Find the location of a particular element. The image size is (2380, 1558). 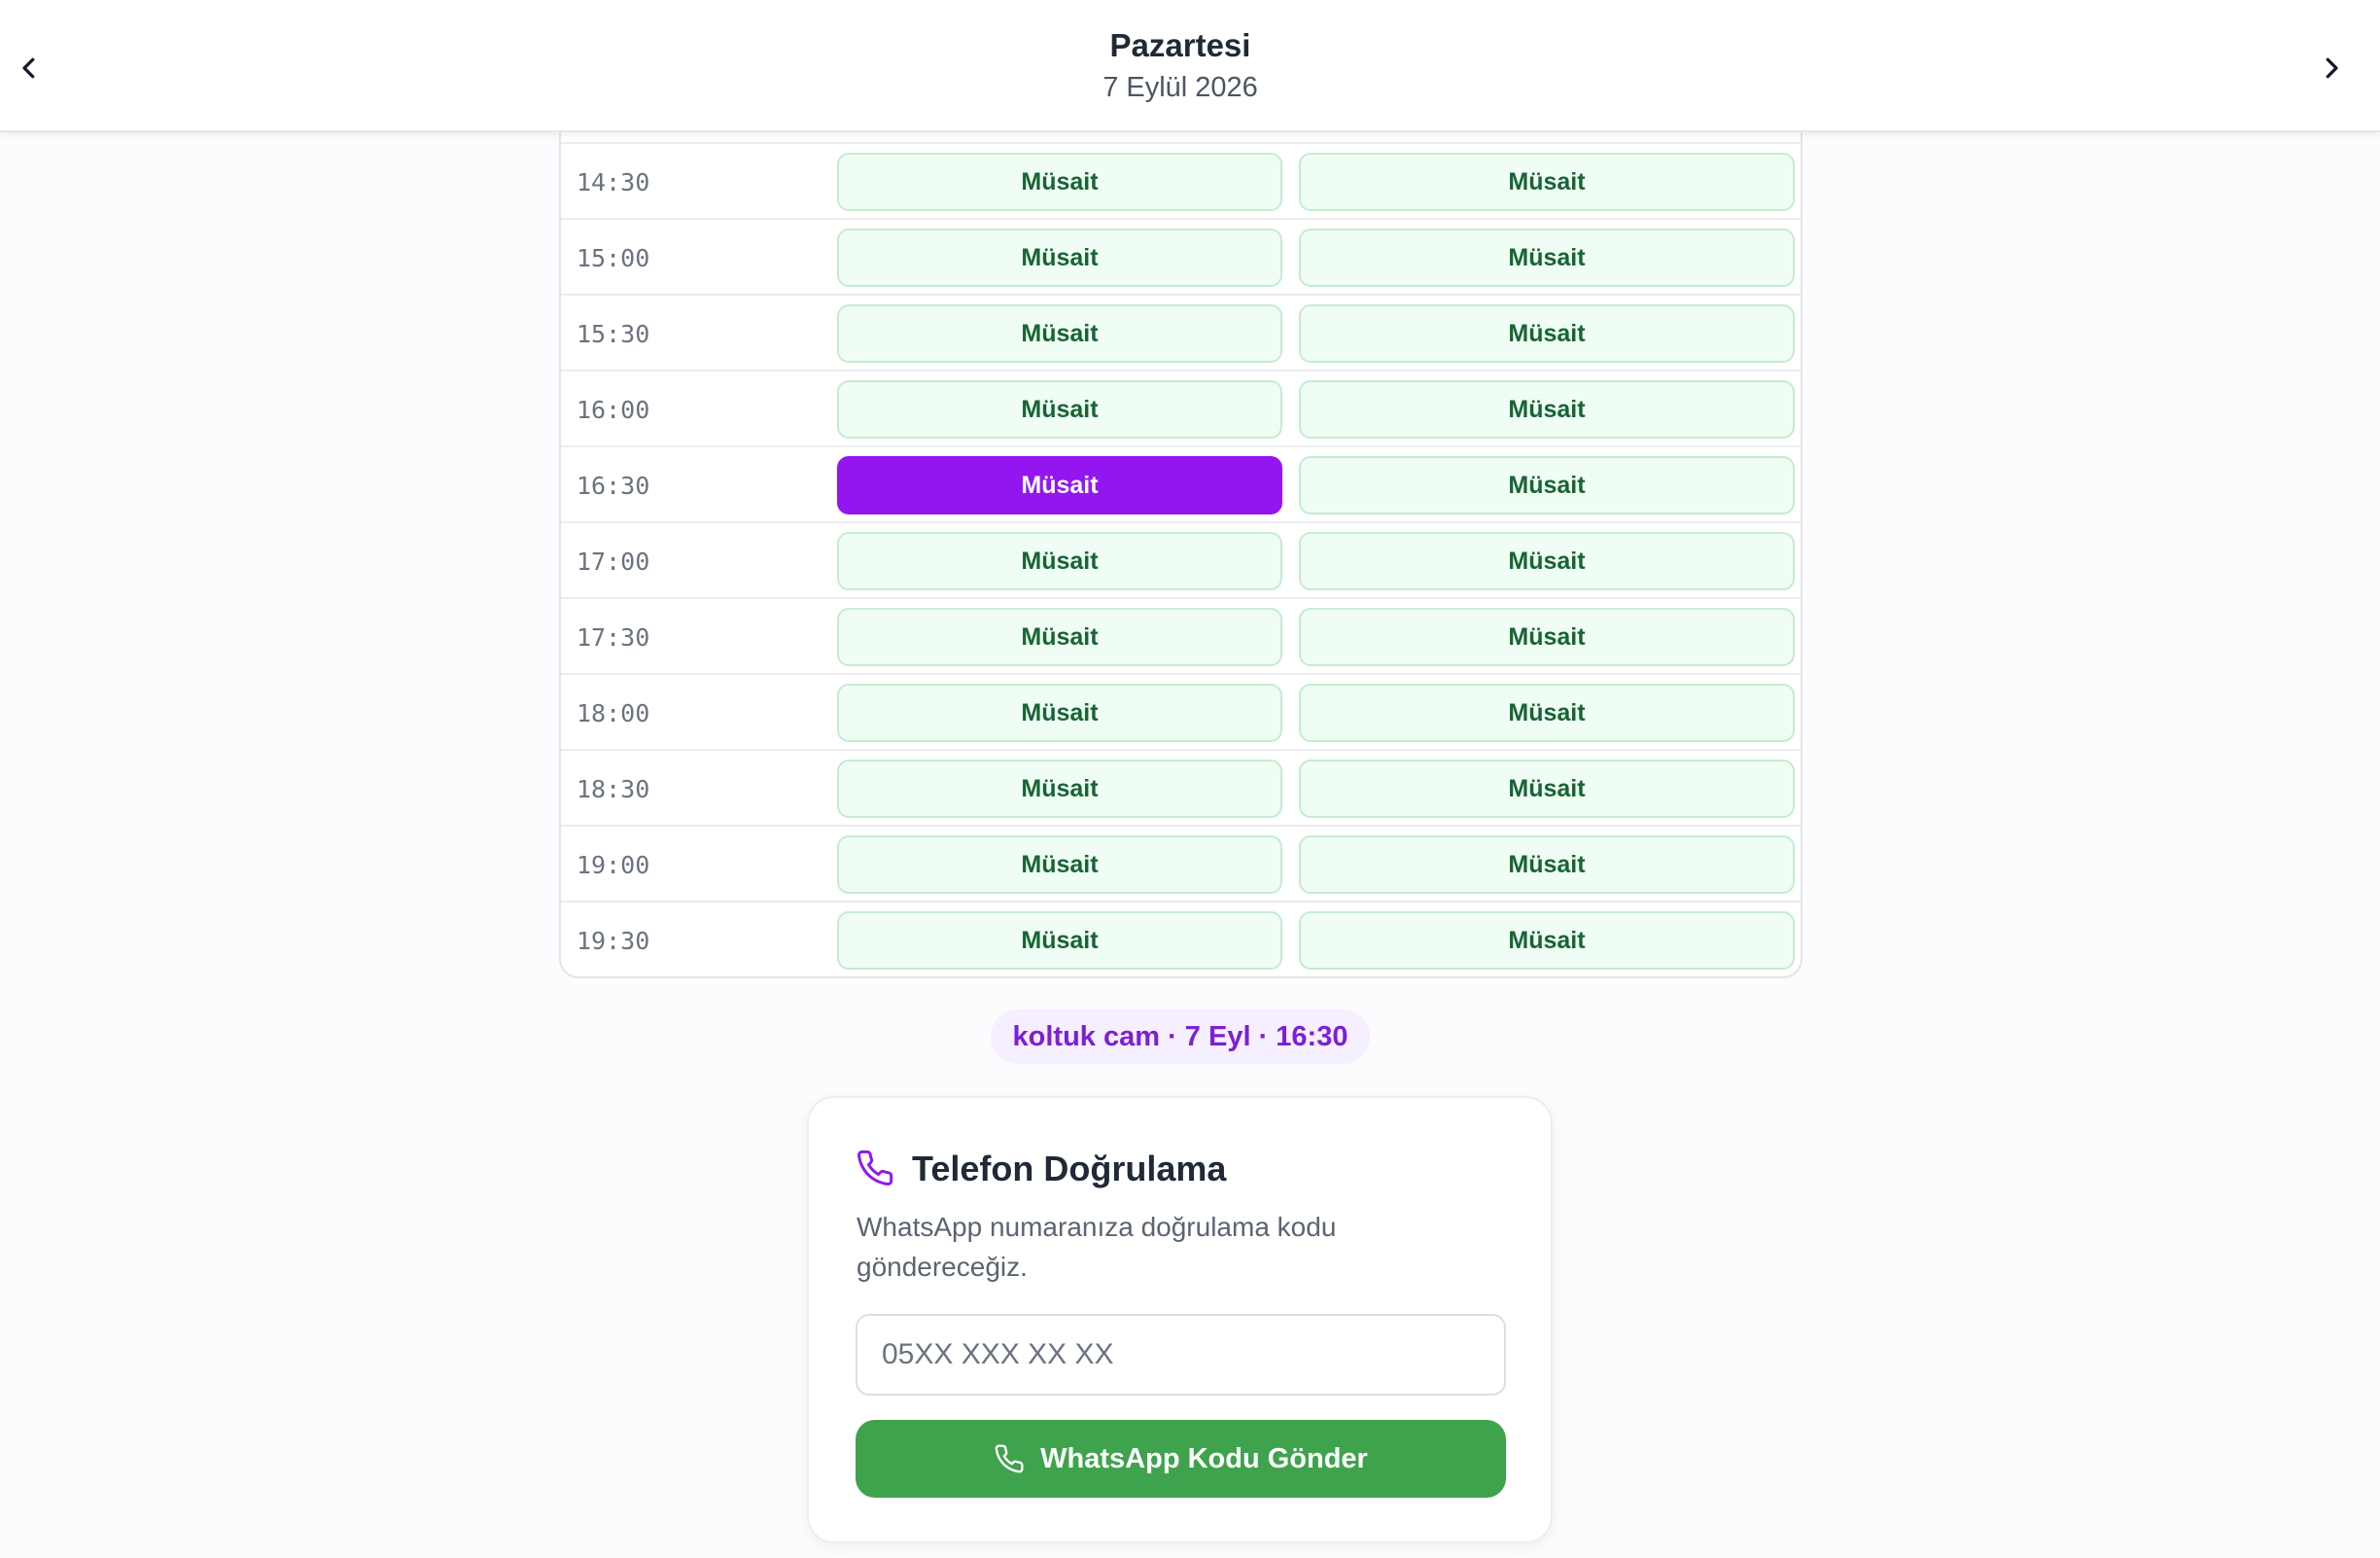

next-day-button is located at coordinates (2331, 68).